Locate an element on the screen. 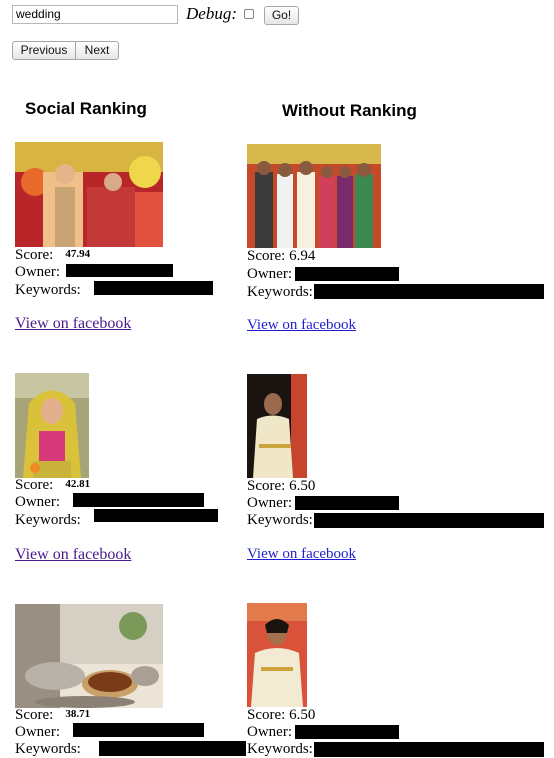 The height and width of the screenshot is (758, 554). debug-checkbox is located at coordinates (249, 14).